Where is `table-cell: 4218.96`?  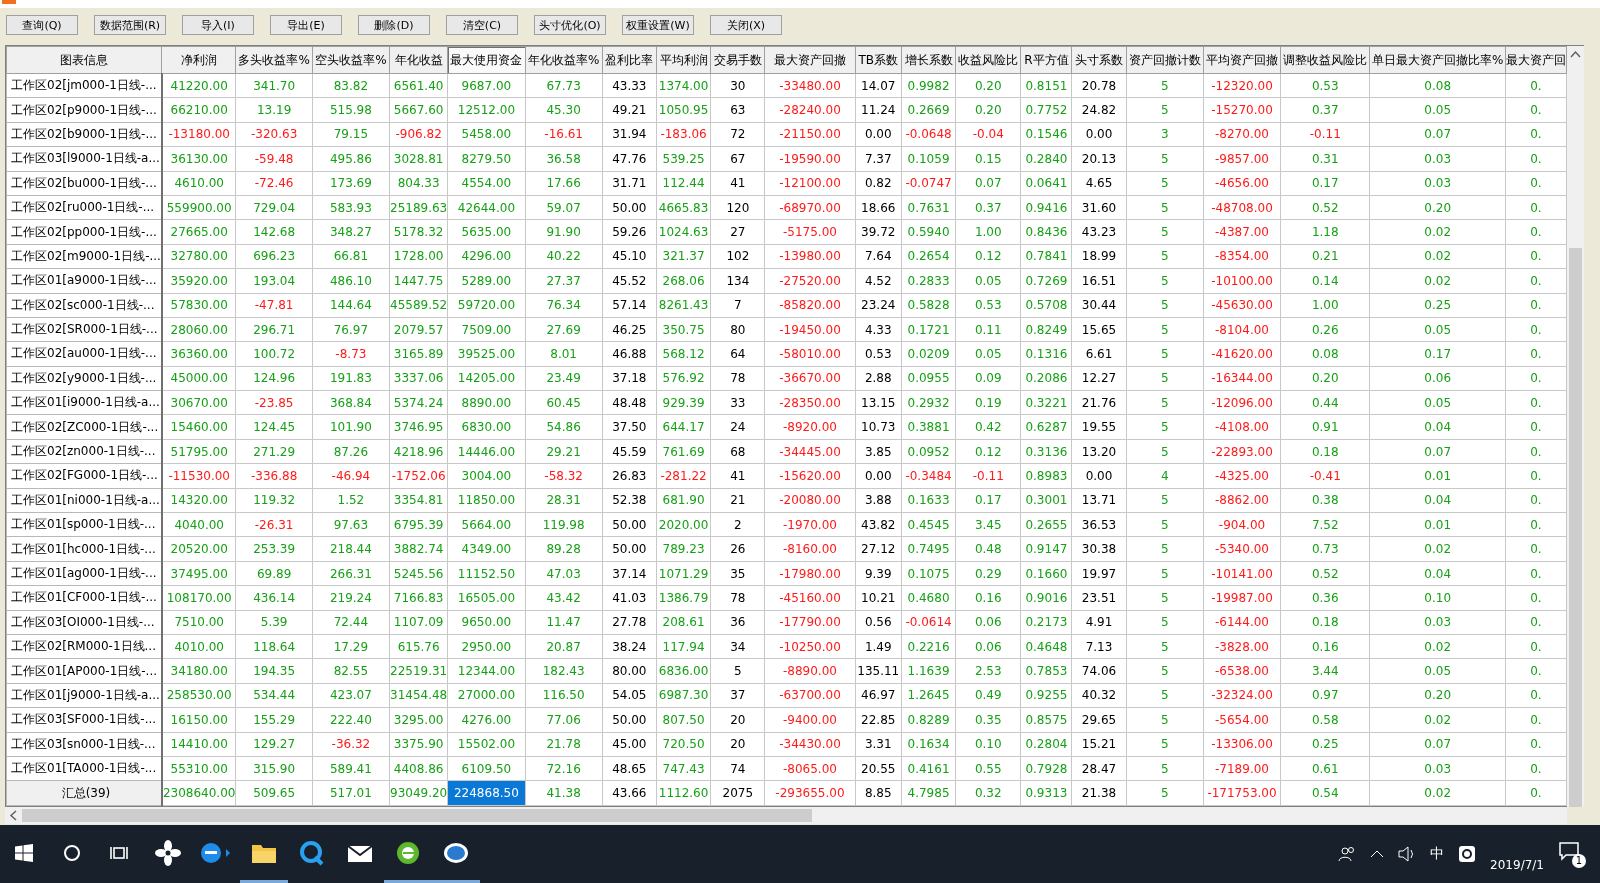 table-cell: 4218.96 is located at coordinates (418, 451).